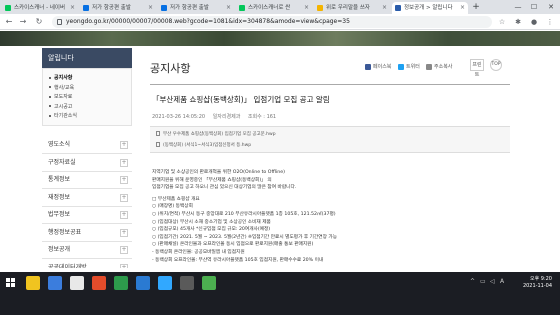 This screenshot has width=560, height=315. I want to click on site-banner-image, so click(280, 38).